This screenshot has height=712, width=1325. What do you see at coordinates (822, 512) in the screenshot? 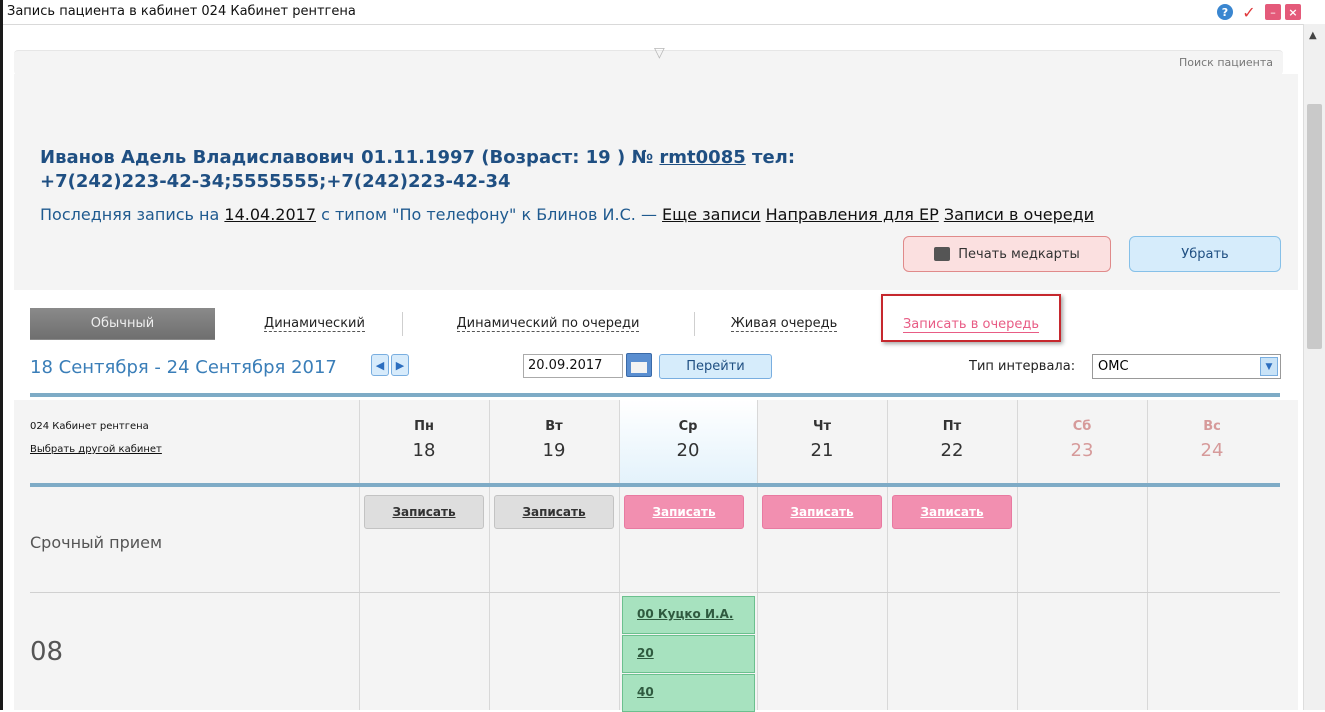
I see `book-button-thu: Записать` at bounding box center [822, 512].